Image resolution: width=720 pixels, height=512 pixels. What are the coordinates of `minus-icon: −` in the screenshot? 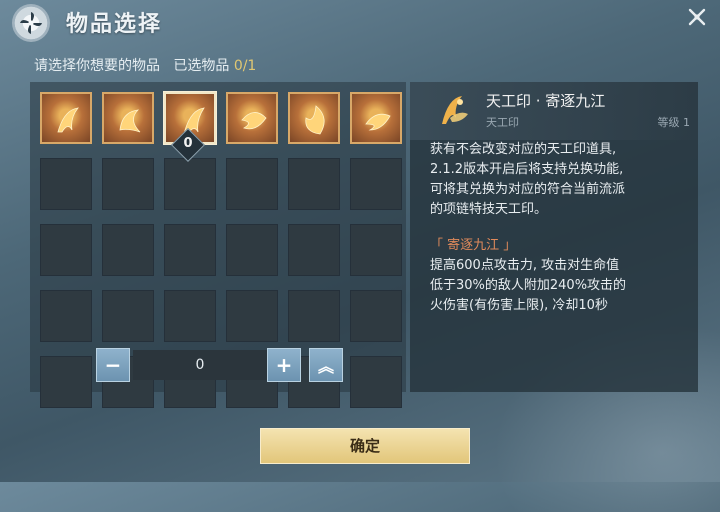 It's located at (113, 365).